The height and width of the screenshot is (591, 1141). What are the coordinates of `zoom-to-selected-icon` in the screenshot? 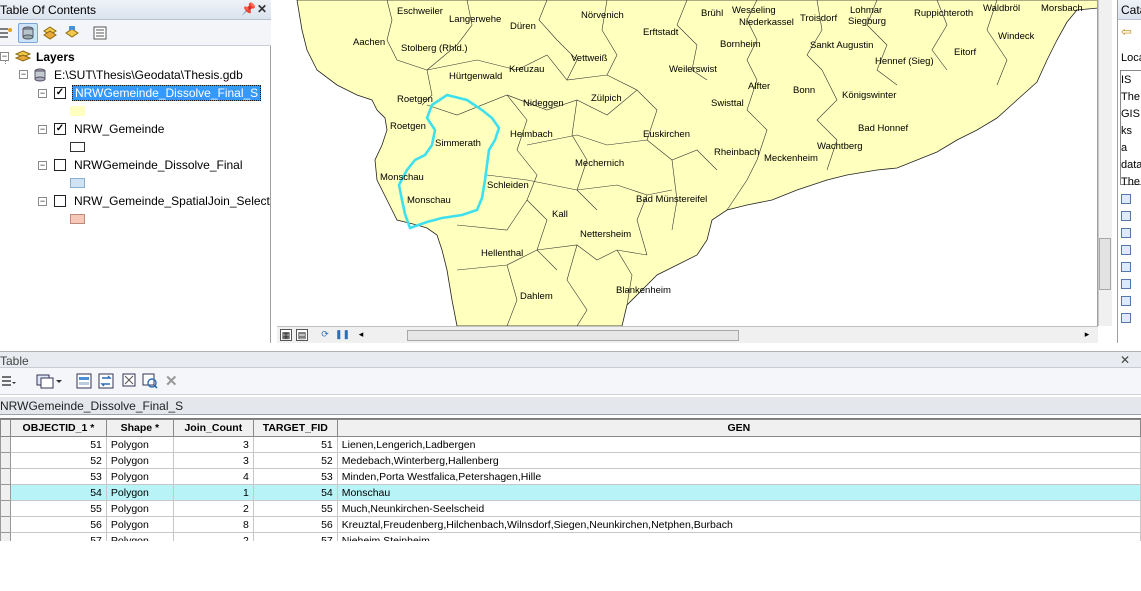 It's located at (150, 382).